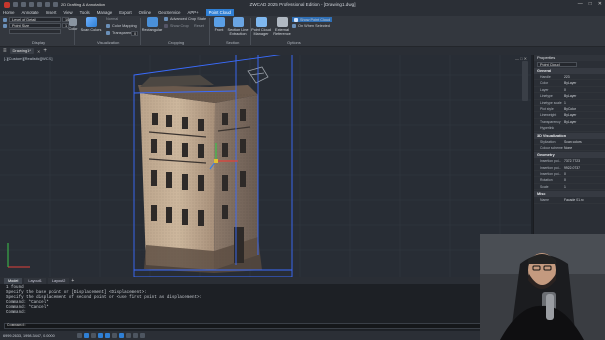 The width and height of the screenshot is (605, 340). Describe the element at coordinates (584, 147) in the screenshot. I see `property-value: None` at that location.